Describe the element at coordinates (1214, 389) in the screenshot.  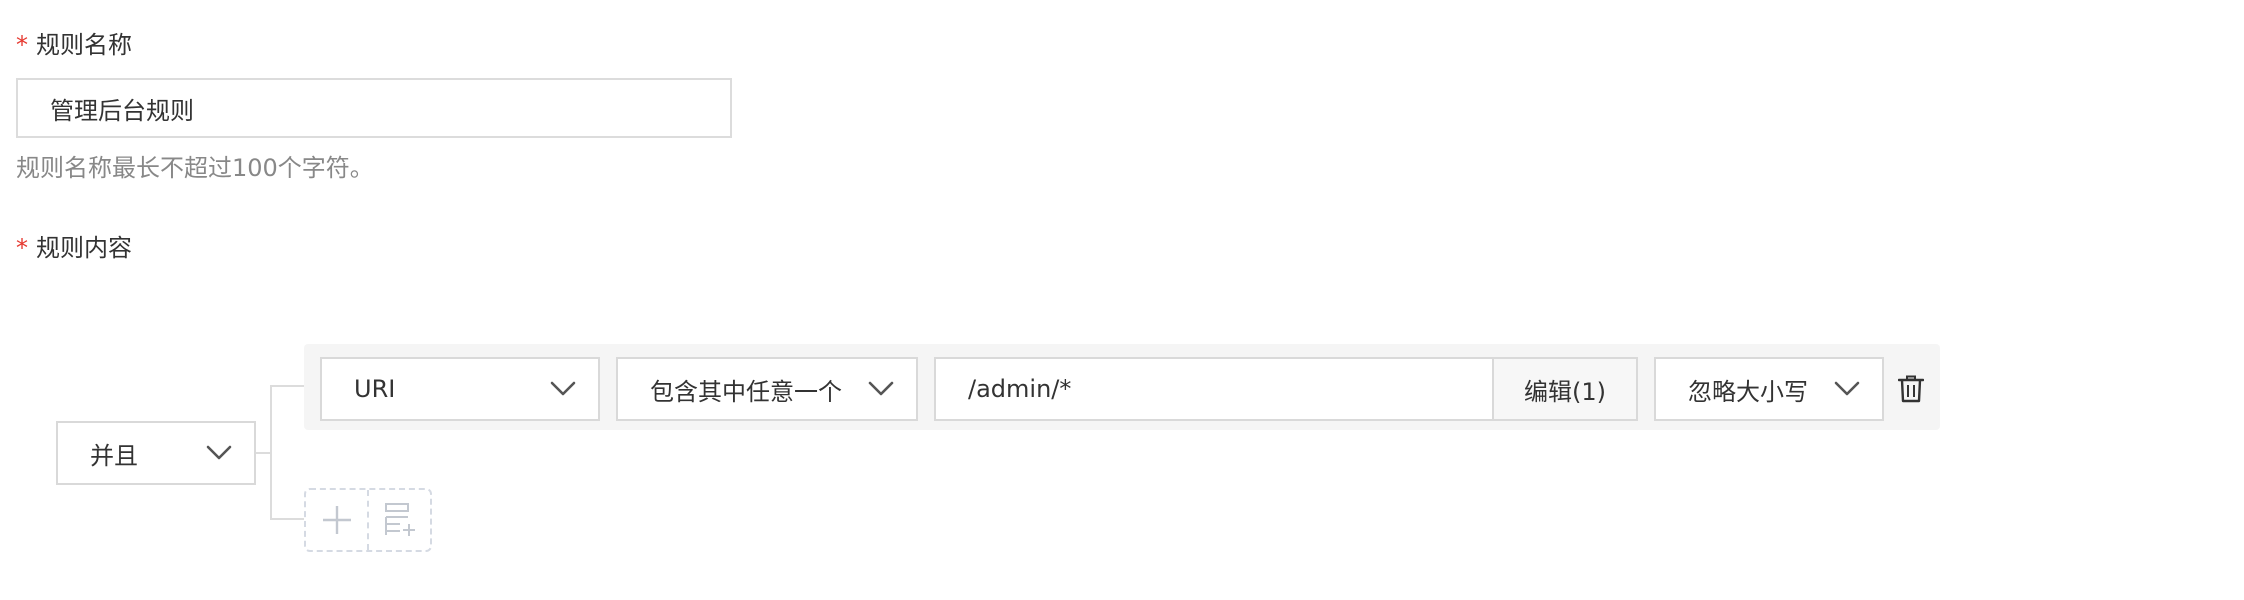
I see `condition-value-input: /admin/*` at that location.